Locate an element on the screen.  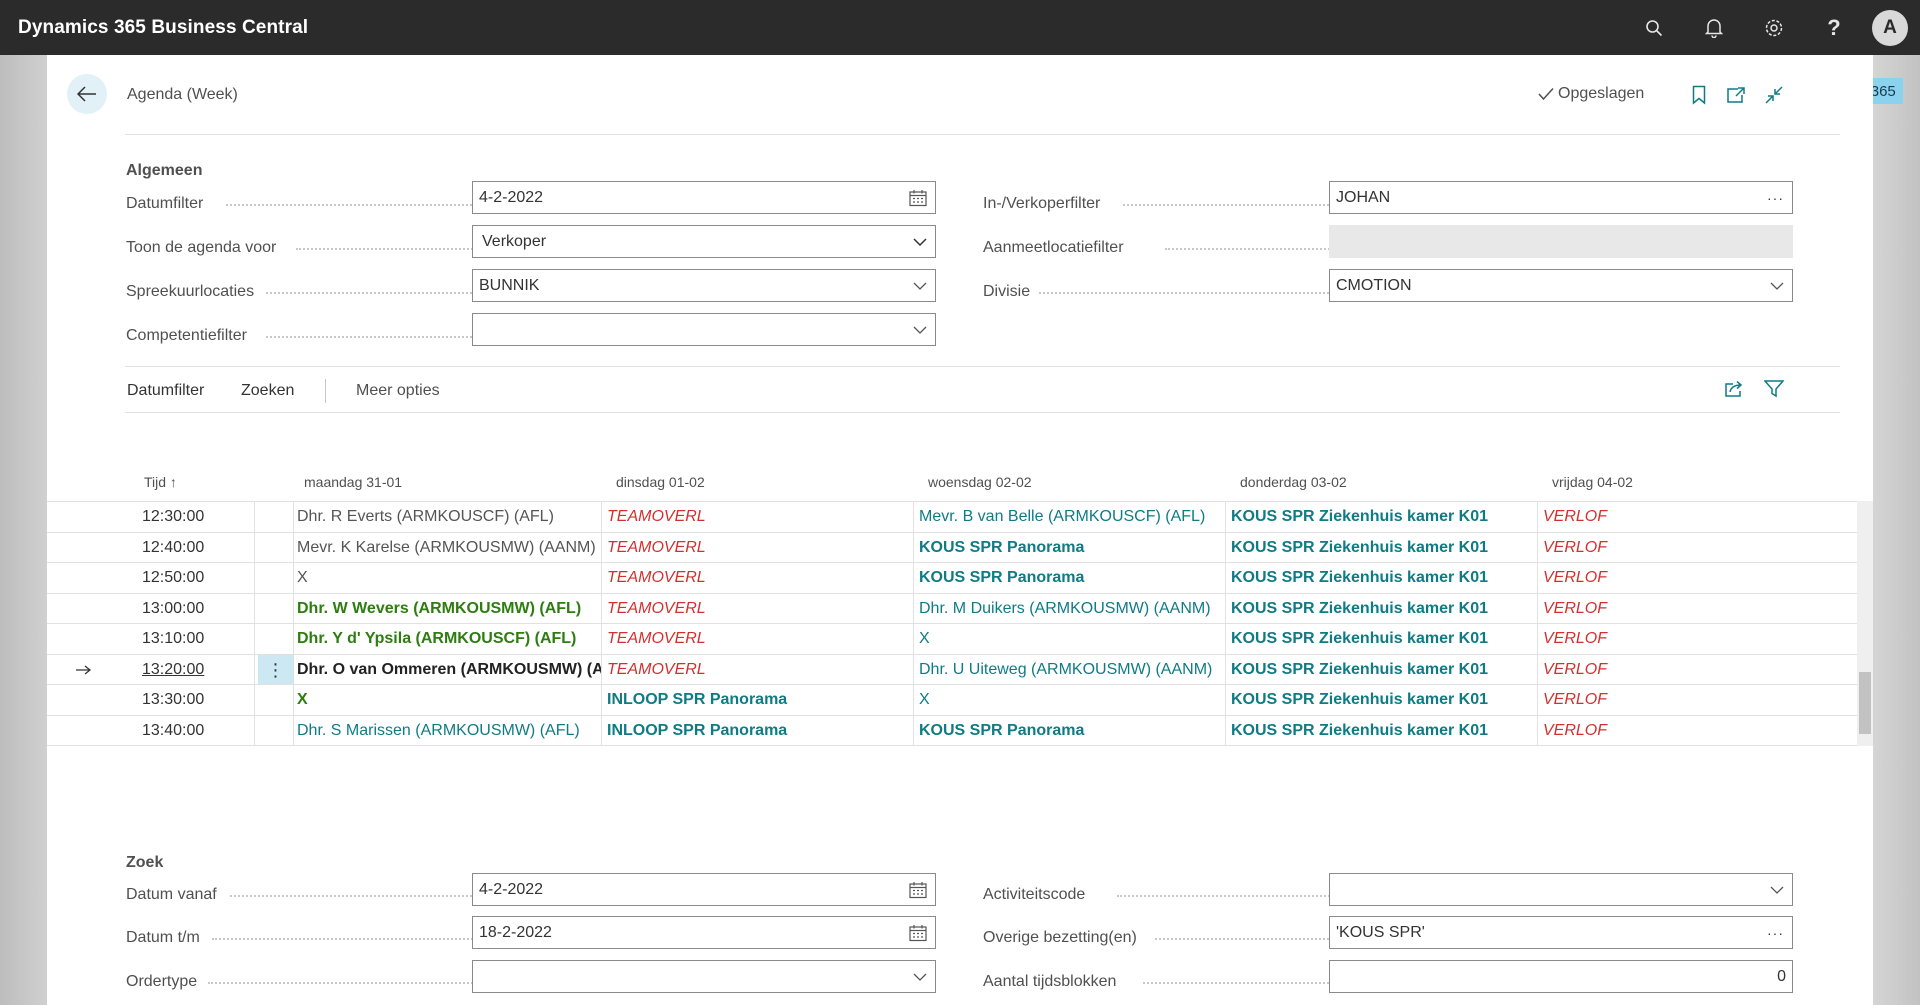
cell-day-2: Dhr. U Uiteweg (ARMKOUSMW) (AANM) is located at coordinates (1071, 669).